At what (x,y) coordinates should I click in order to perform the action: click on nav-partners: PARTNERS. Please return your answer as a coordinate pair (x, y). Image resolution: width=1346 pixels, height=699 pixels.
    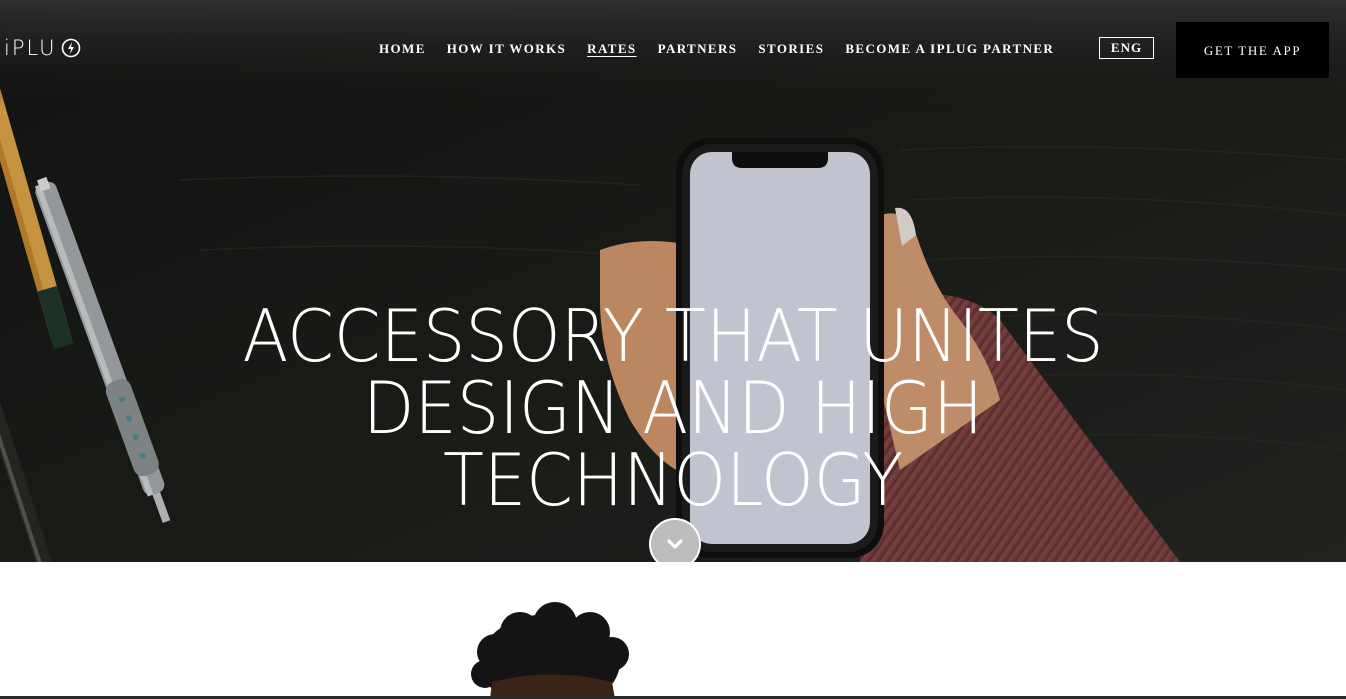
    Looking at the image, I should click on (698, 49).